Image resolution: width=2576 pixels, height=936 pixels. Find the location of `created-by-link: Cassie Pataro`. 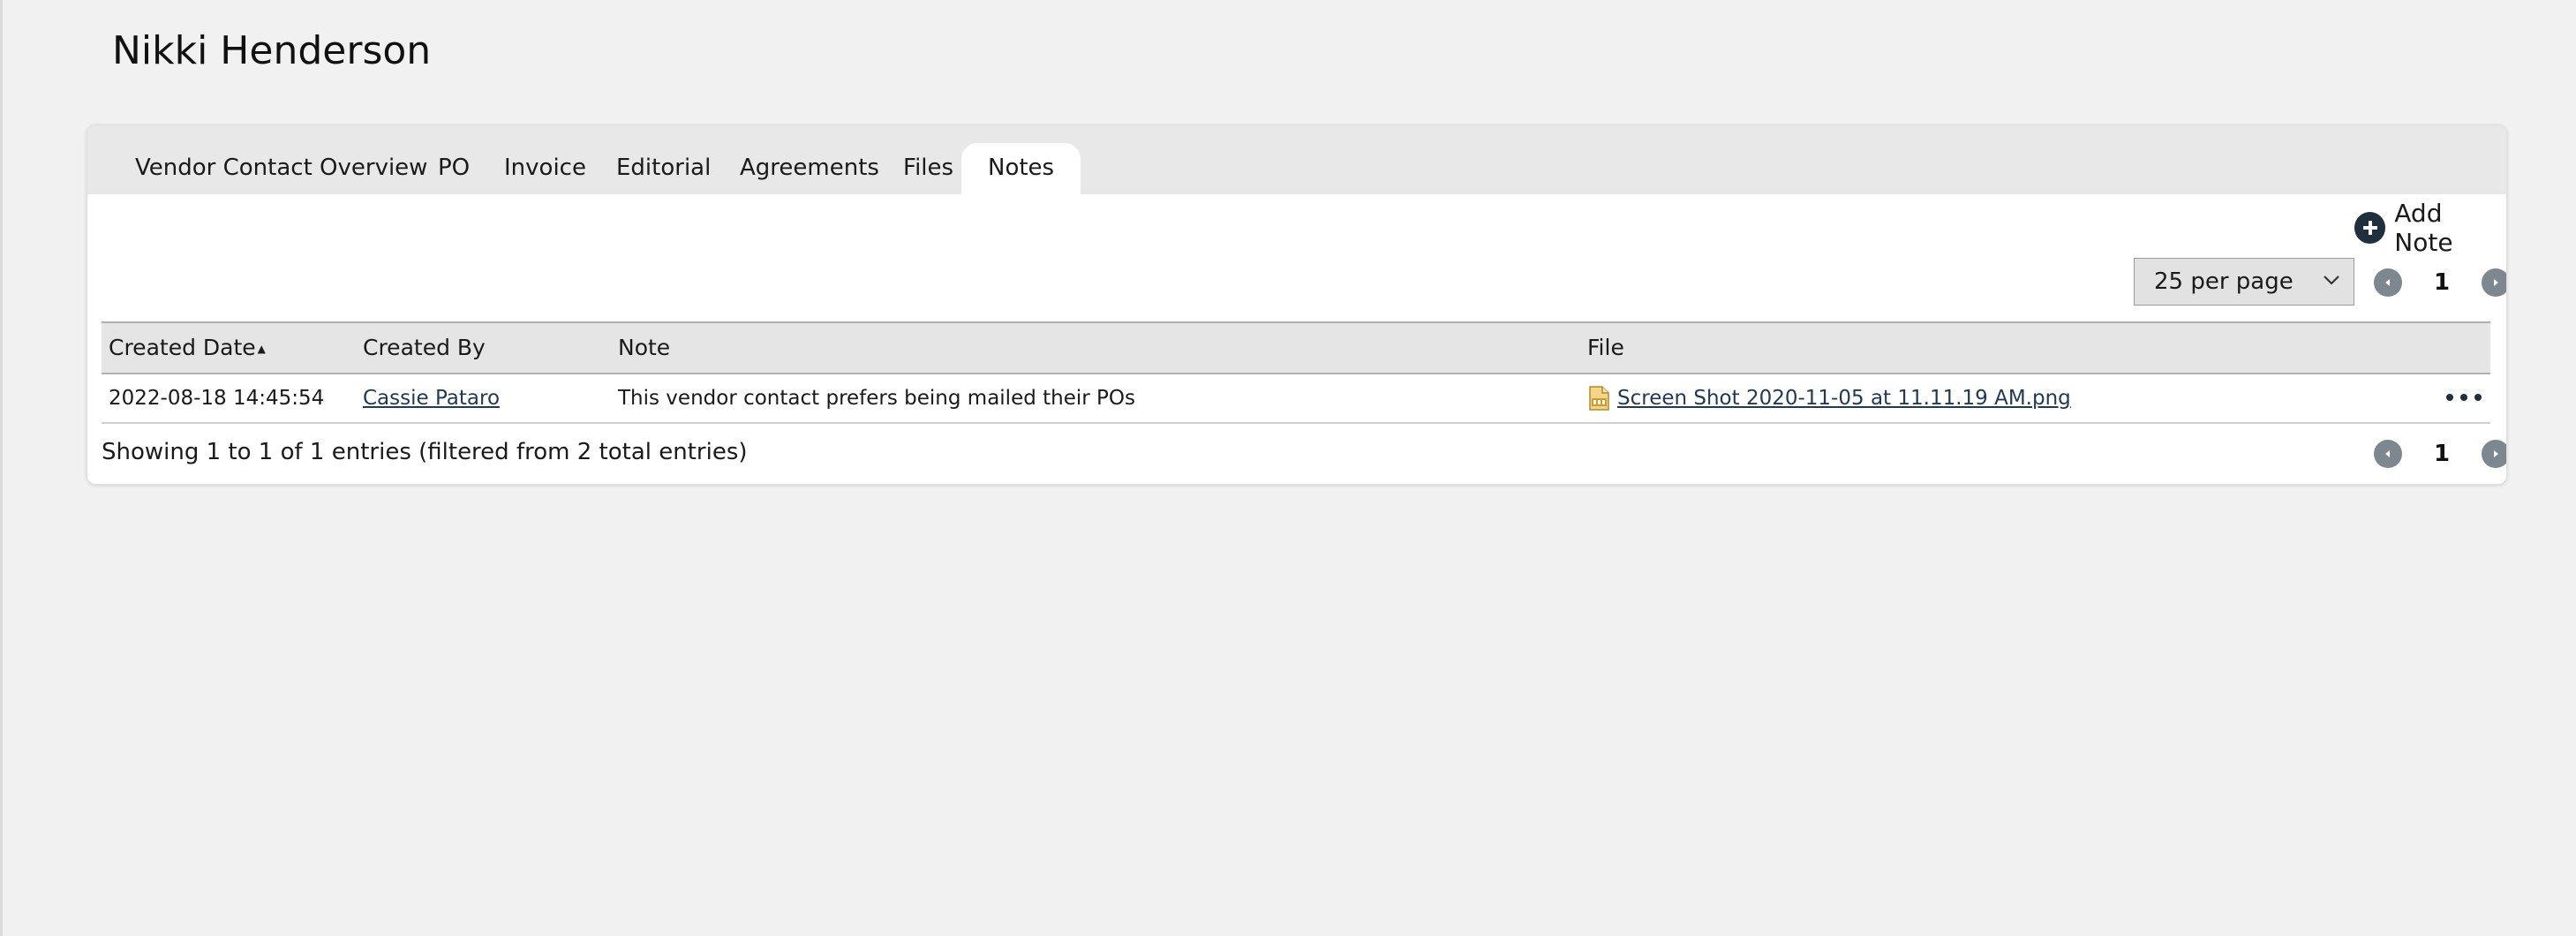

created-by-link: Cassie Pataro is located at coordinates (432, 398).